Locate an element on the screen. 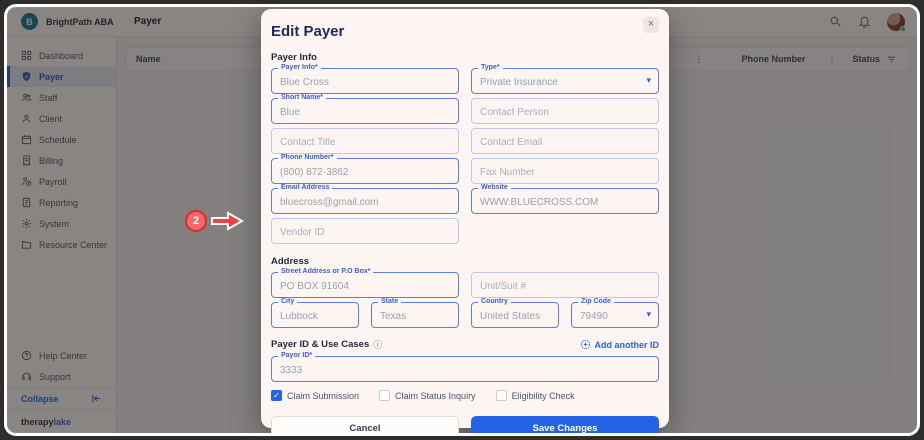  section-label-payer-id: Payer ID & Use Cases ⓘ is located at coordinates (326, 344).